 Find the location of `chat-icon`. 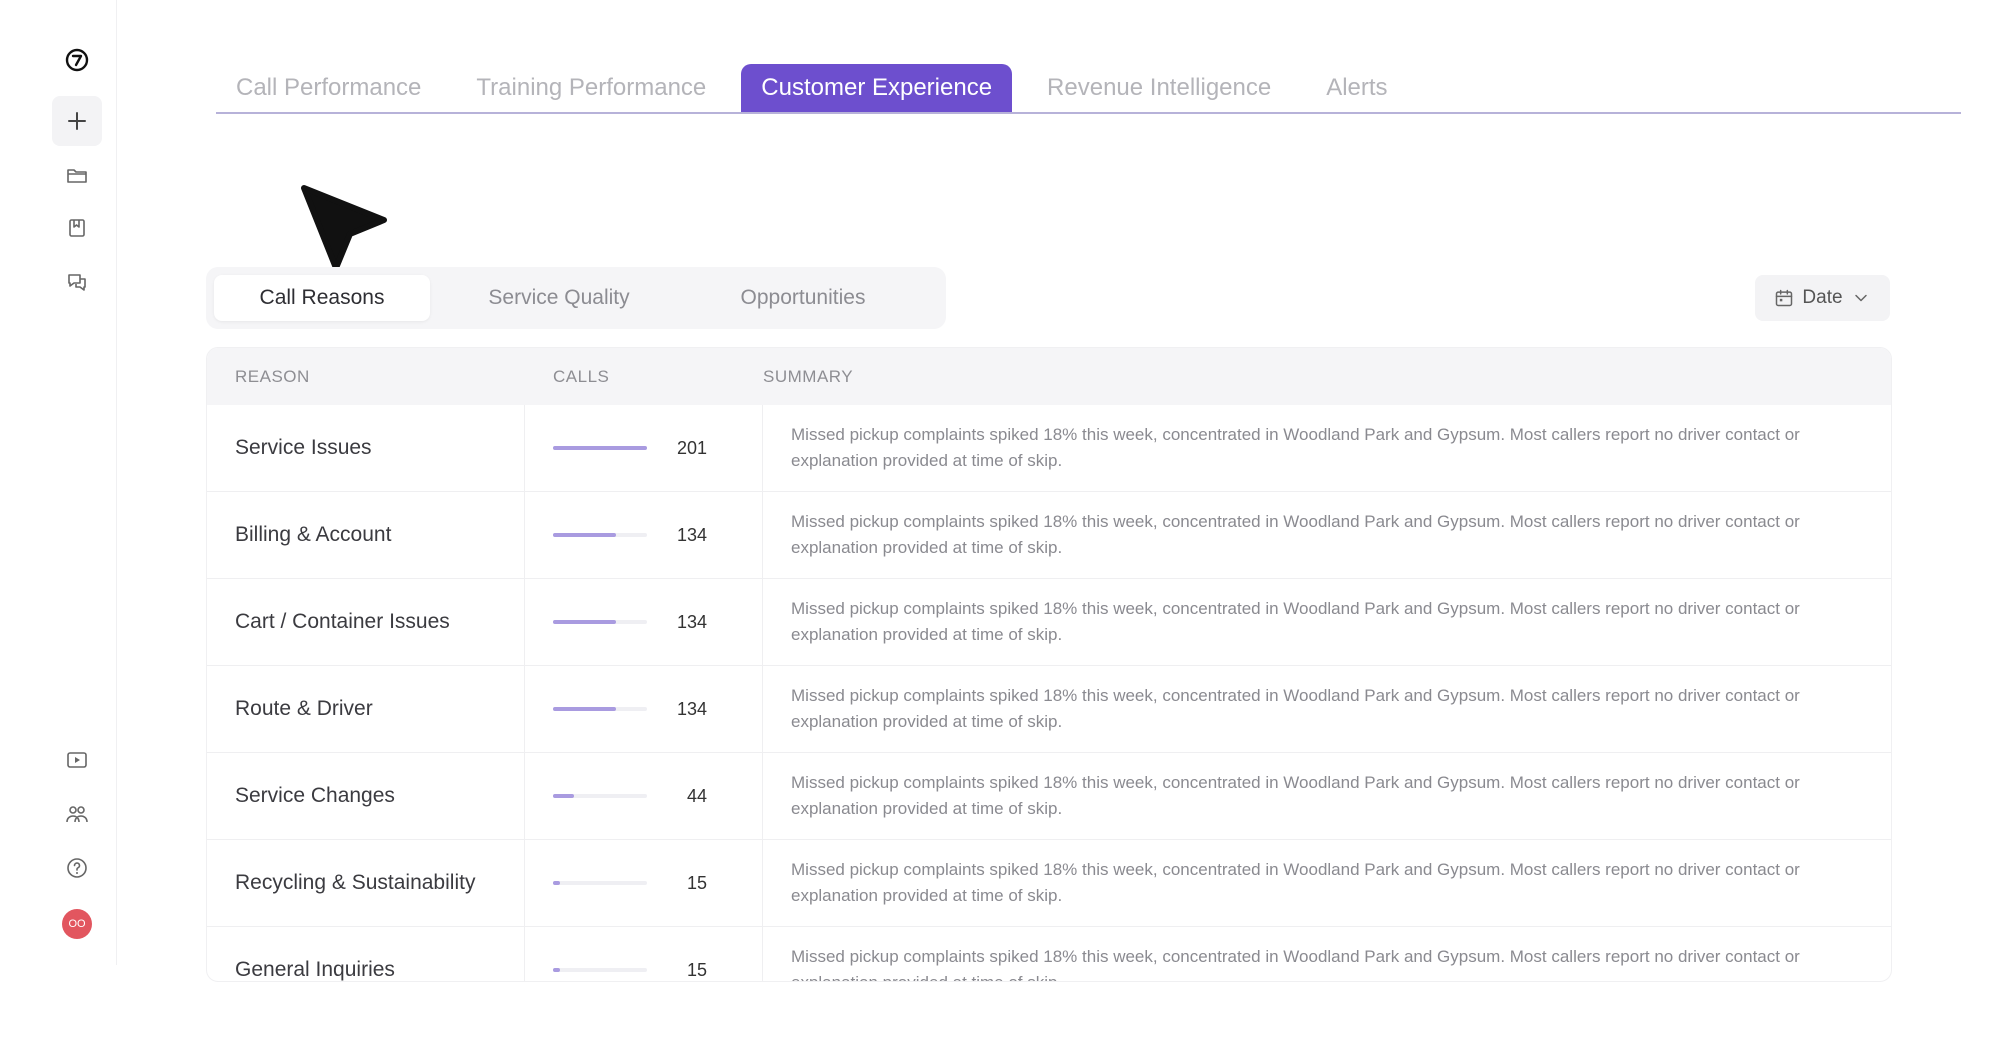

chat-icon is located at coordinates (77, 282).